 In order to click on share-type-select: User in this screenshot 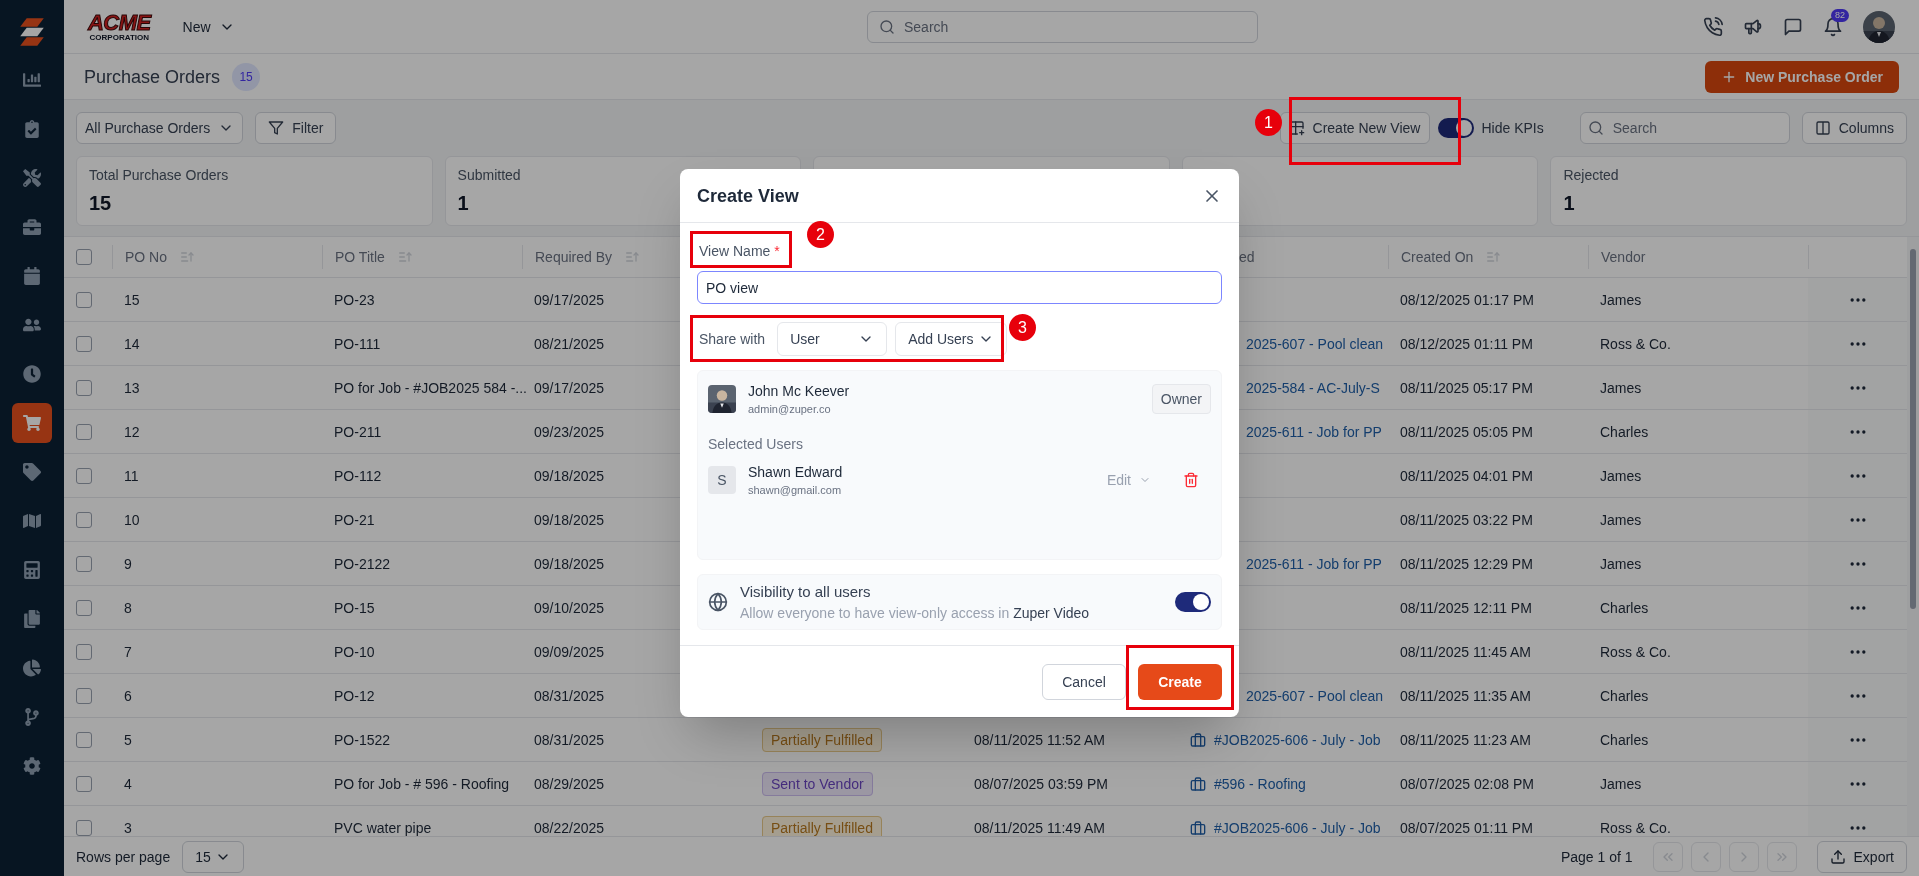, I will do `click(832, 339)`.